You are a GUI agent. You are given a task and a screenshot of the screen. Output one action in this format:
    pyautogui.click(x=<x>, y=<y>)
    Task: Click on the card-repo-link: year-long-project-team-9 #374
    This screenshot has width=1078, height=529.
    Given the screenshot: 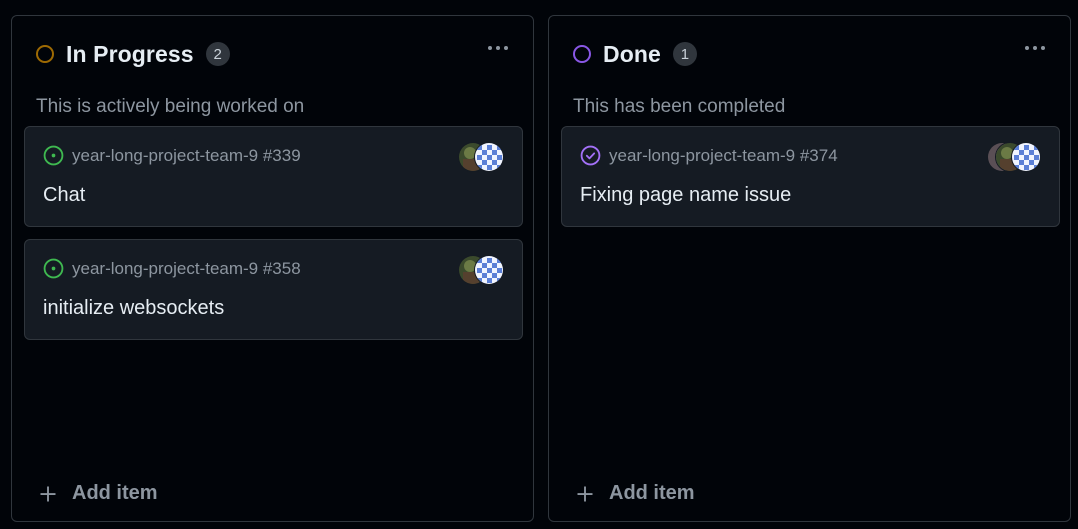 What is the action you would take?
    pyautogui.click(x=723, y=156)
    